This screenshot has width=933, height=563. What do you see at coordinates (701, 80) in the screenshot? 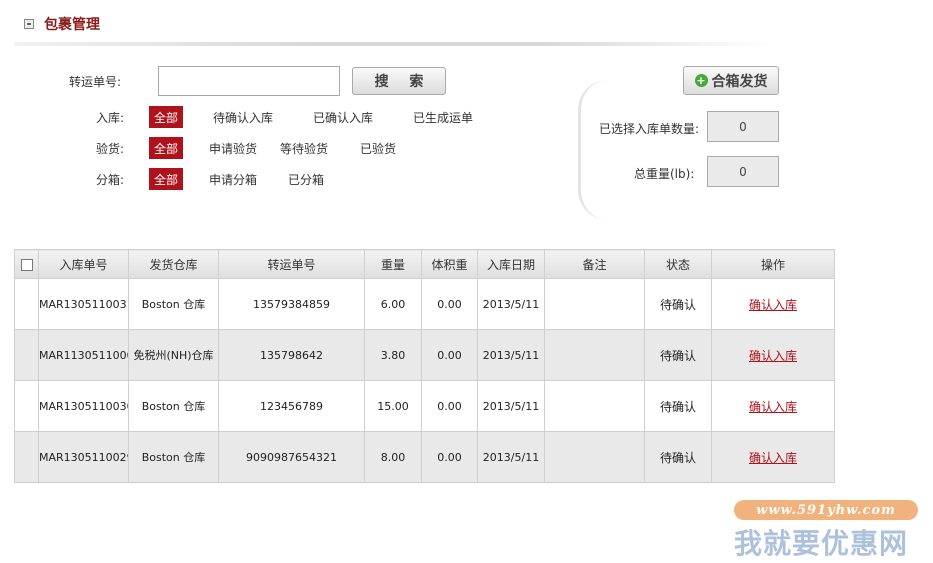
I see `add-icon: +` at bounding box center [701, 80].